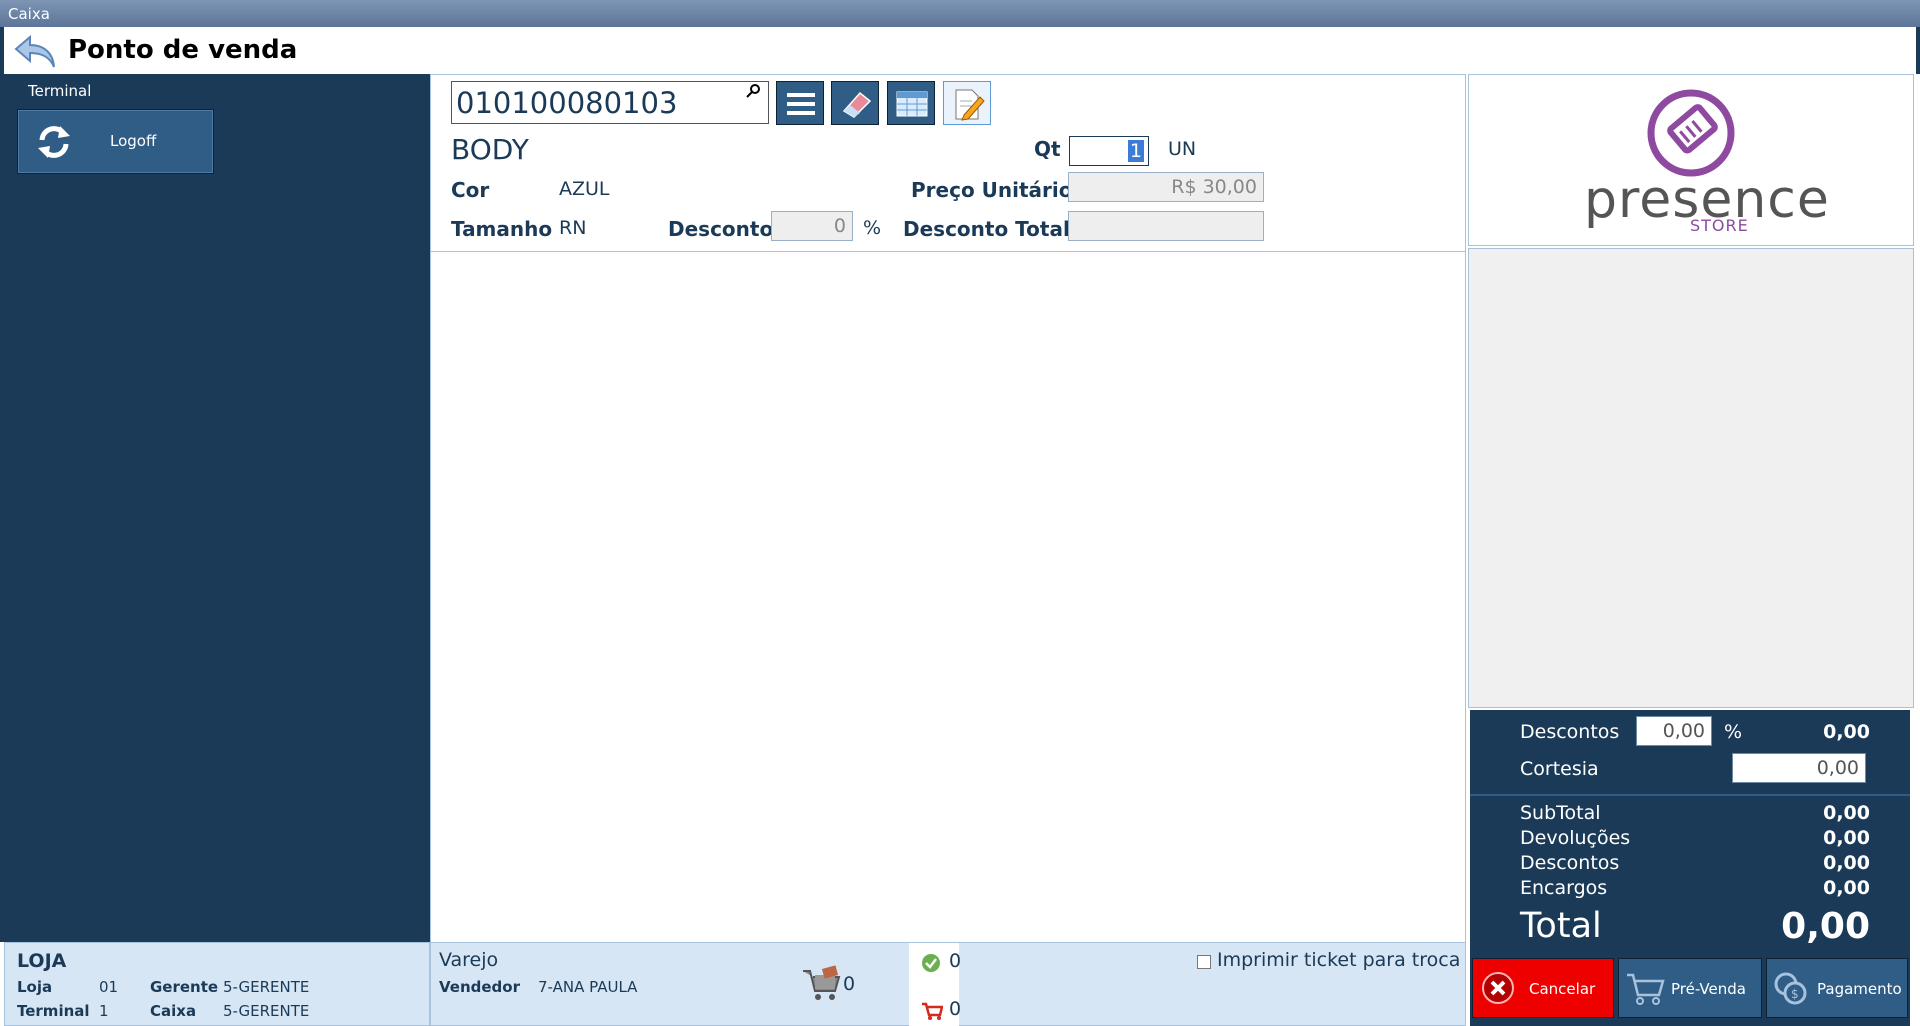 The image size is (1920, 1026). I want to click on unit-label: UN, so click(1182, 149).